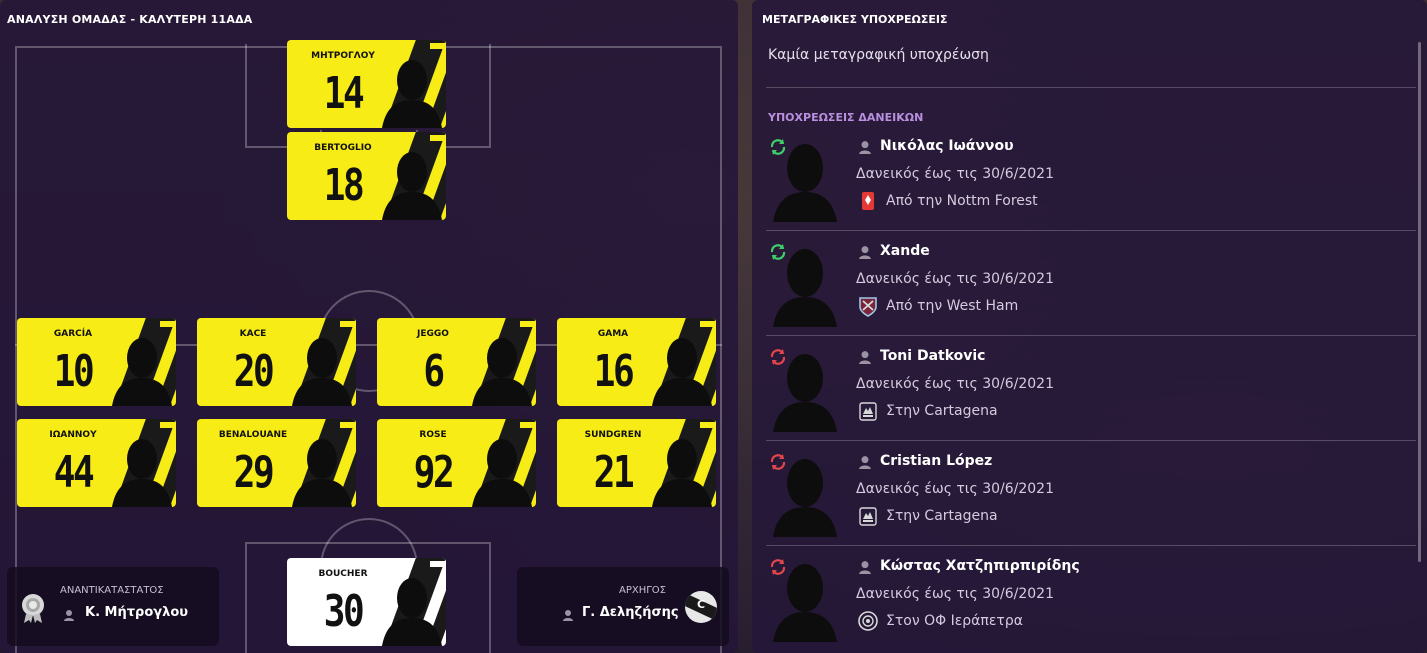  Describe the element at coordinates (130, 19) in the screenshot. I see `panel-title: ΑΝΑΛΥΣΗ ΟΜΑΔΑΣ - ΚΑΛΥΤΕΡΗ 11ΑΔΑ` at that location.